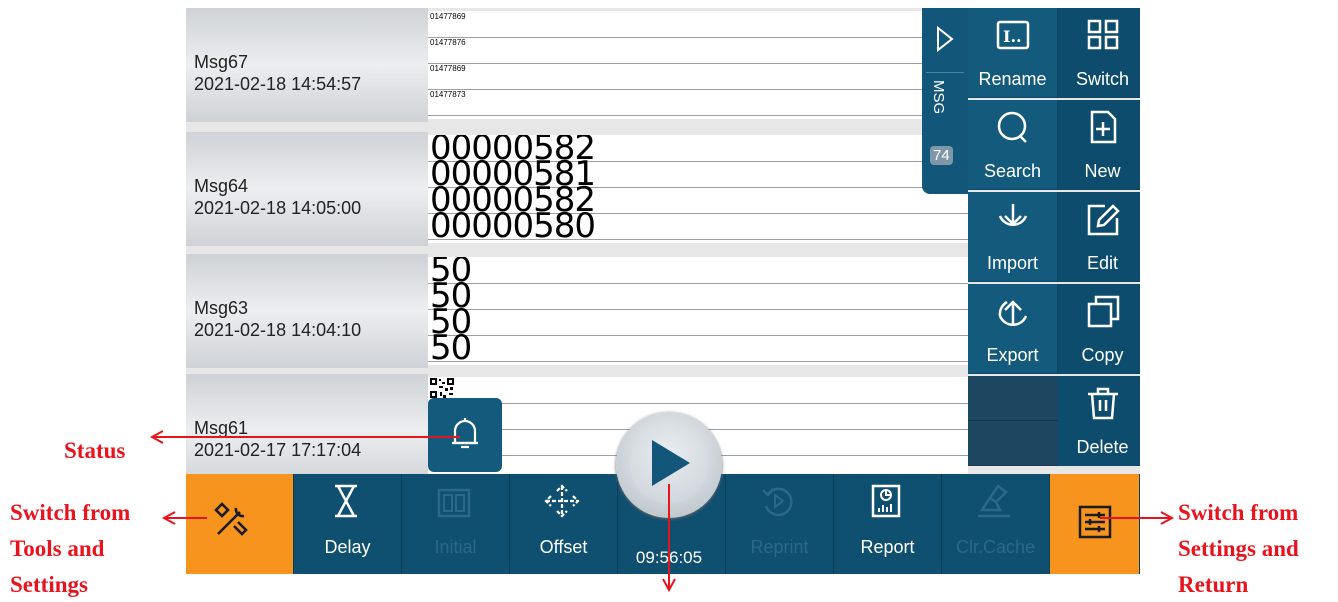 The height and width of the screenshot is (602, 1338). Describe the element at coordinates (1238, 548) in the screenshot. I see `right-annotation-line2: Settings and` at that location.